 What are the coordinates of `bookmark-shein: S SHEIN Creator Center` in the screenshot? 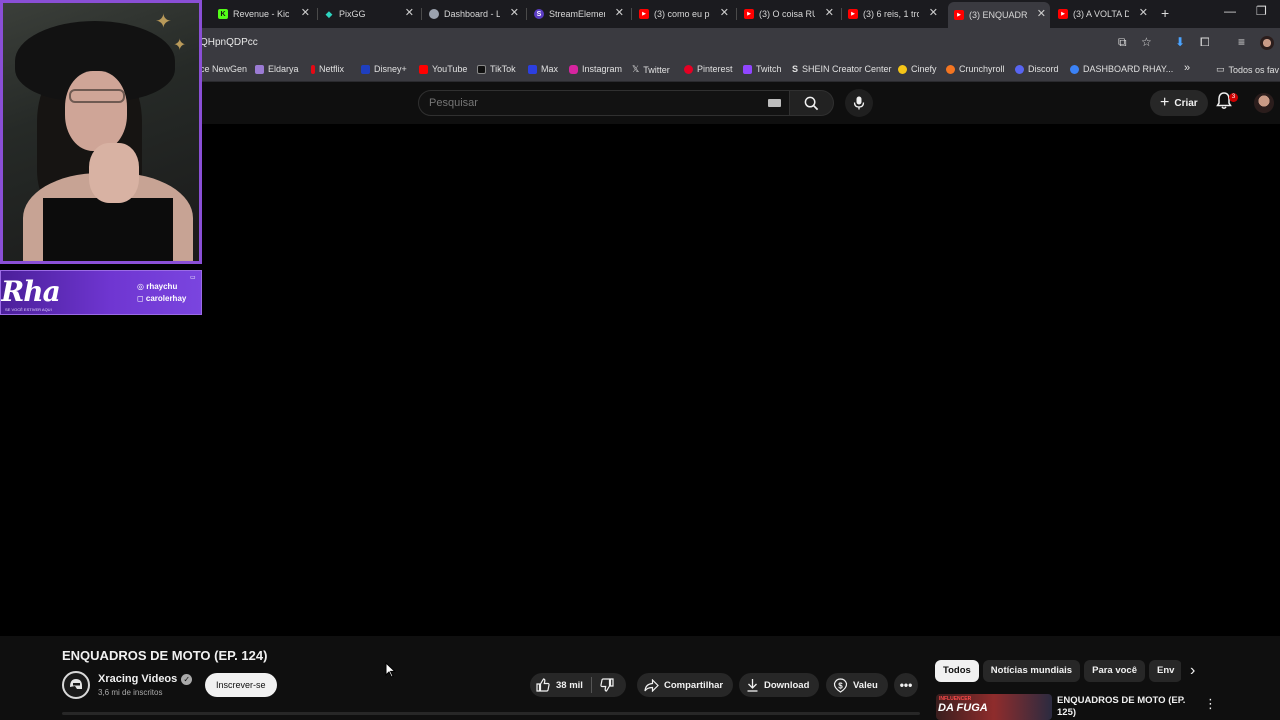 It's located at (842, 69).